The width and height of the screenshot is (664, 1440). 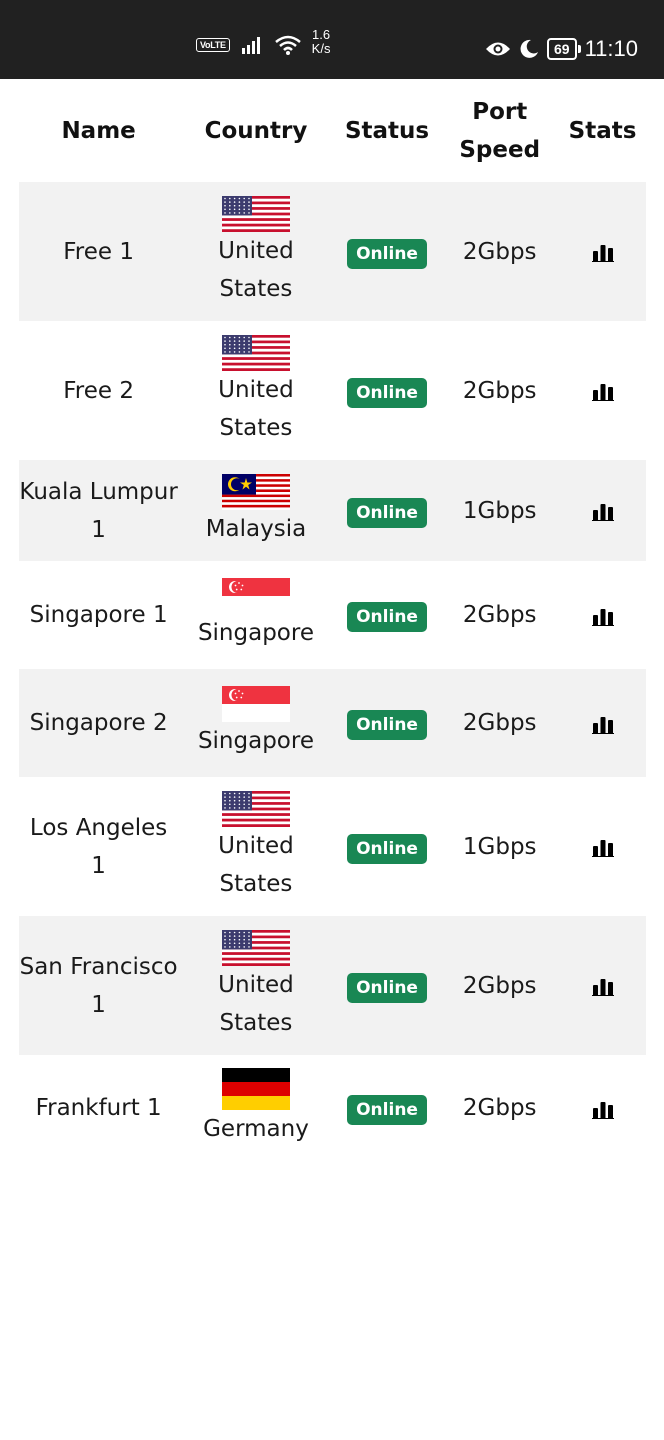 I want to click on table-row: Free 2 United States Online 2Gbps, so click(x=332, y=390).